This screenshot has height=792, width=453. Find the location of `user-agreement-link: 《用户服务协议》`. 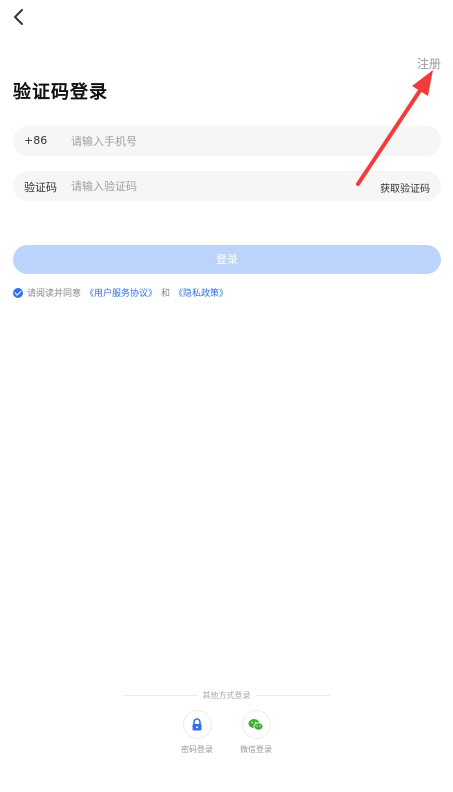

user-agreement-link: 《用户服务协议》 is located at coordinates (121, 292).